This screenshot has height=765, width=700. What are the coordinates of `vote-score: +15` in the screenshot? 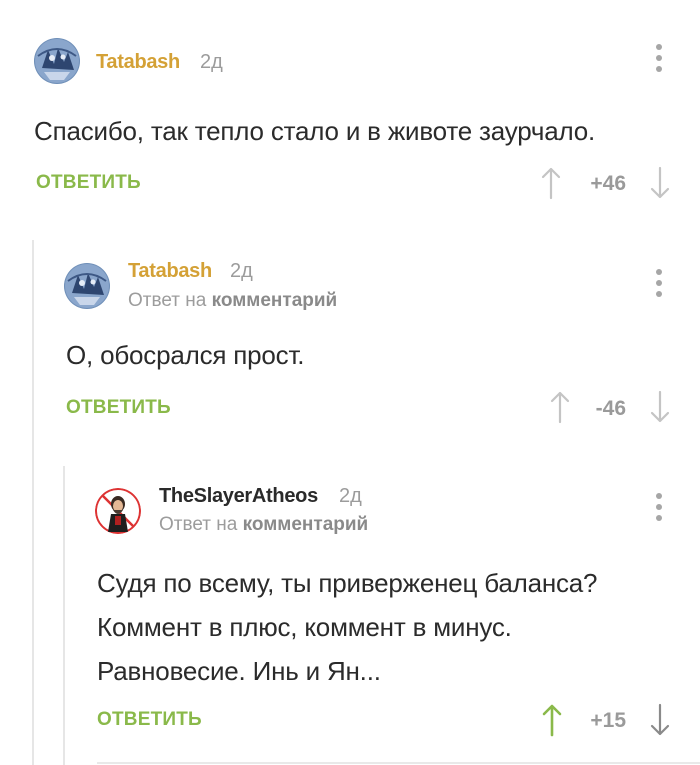 It's located at (608, 720).